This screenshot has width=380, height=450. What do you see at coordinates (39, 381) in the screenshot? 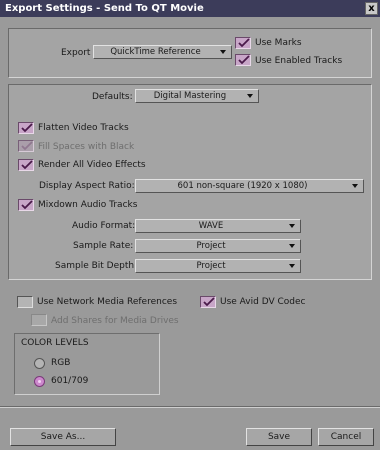
I see `601-709-radio` at bounding box center [39, 381].